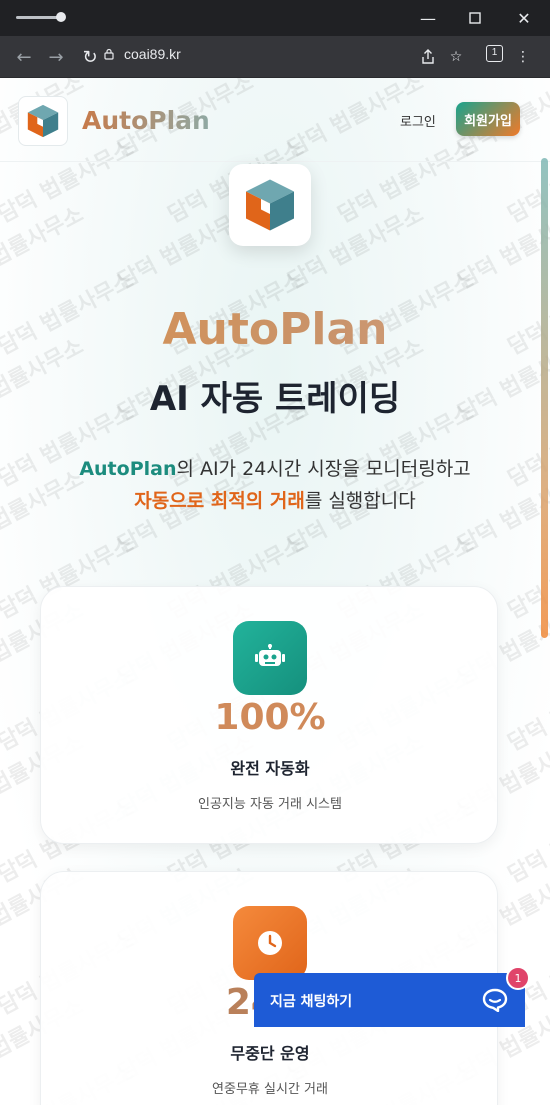 Image resolution: width=550 pixels, height=1105 pixels. I want to click on share-icon, so click(428, 57).